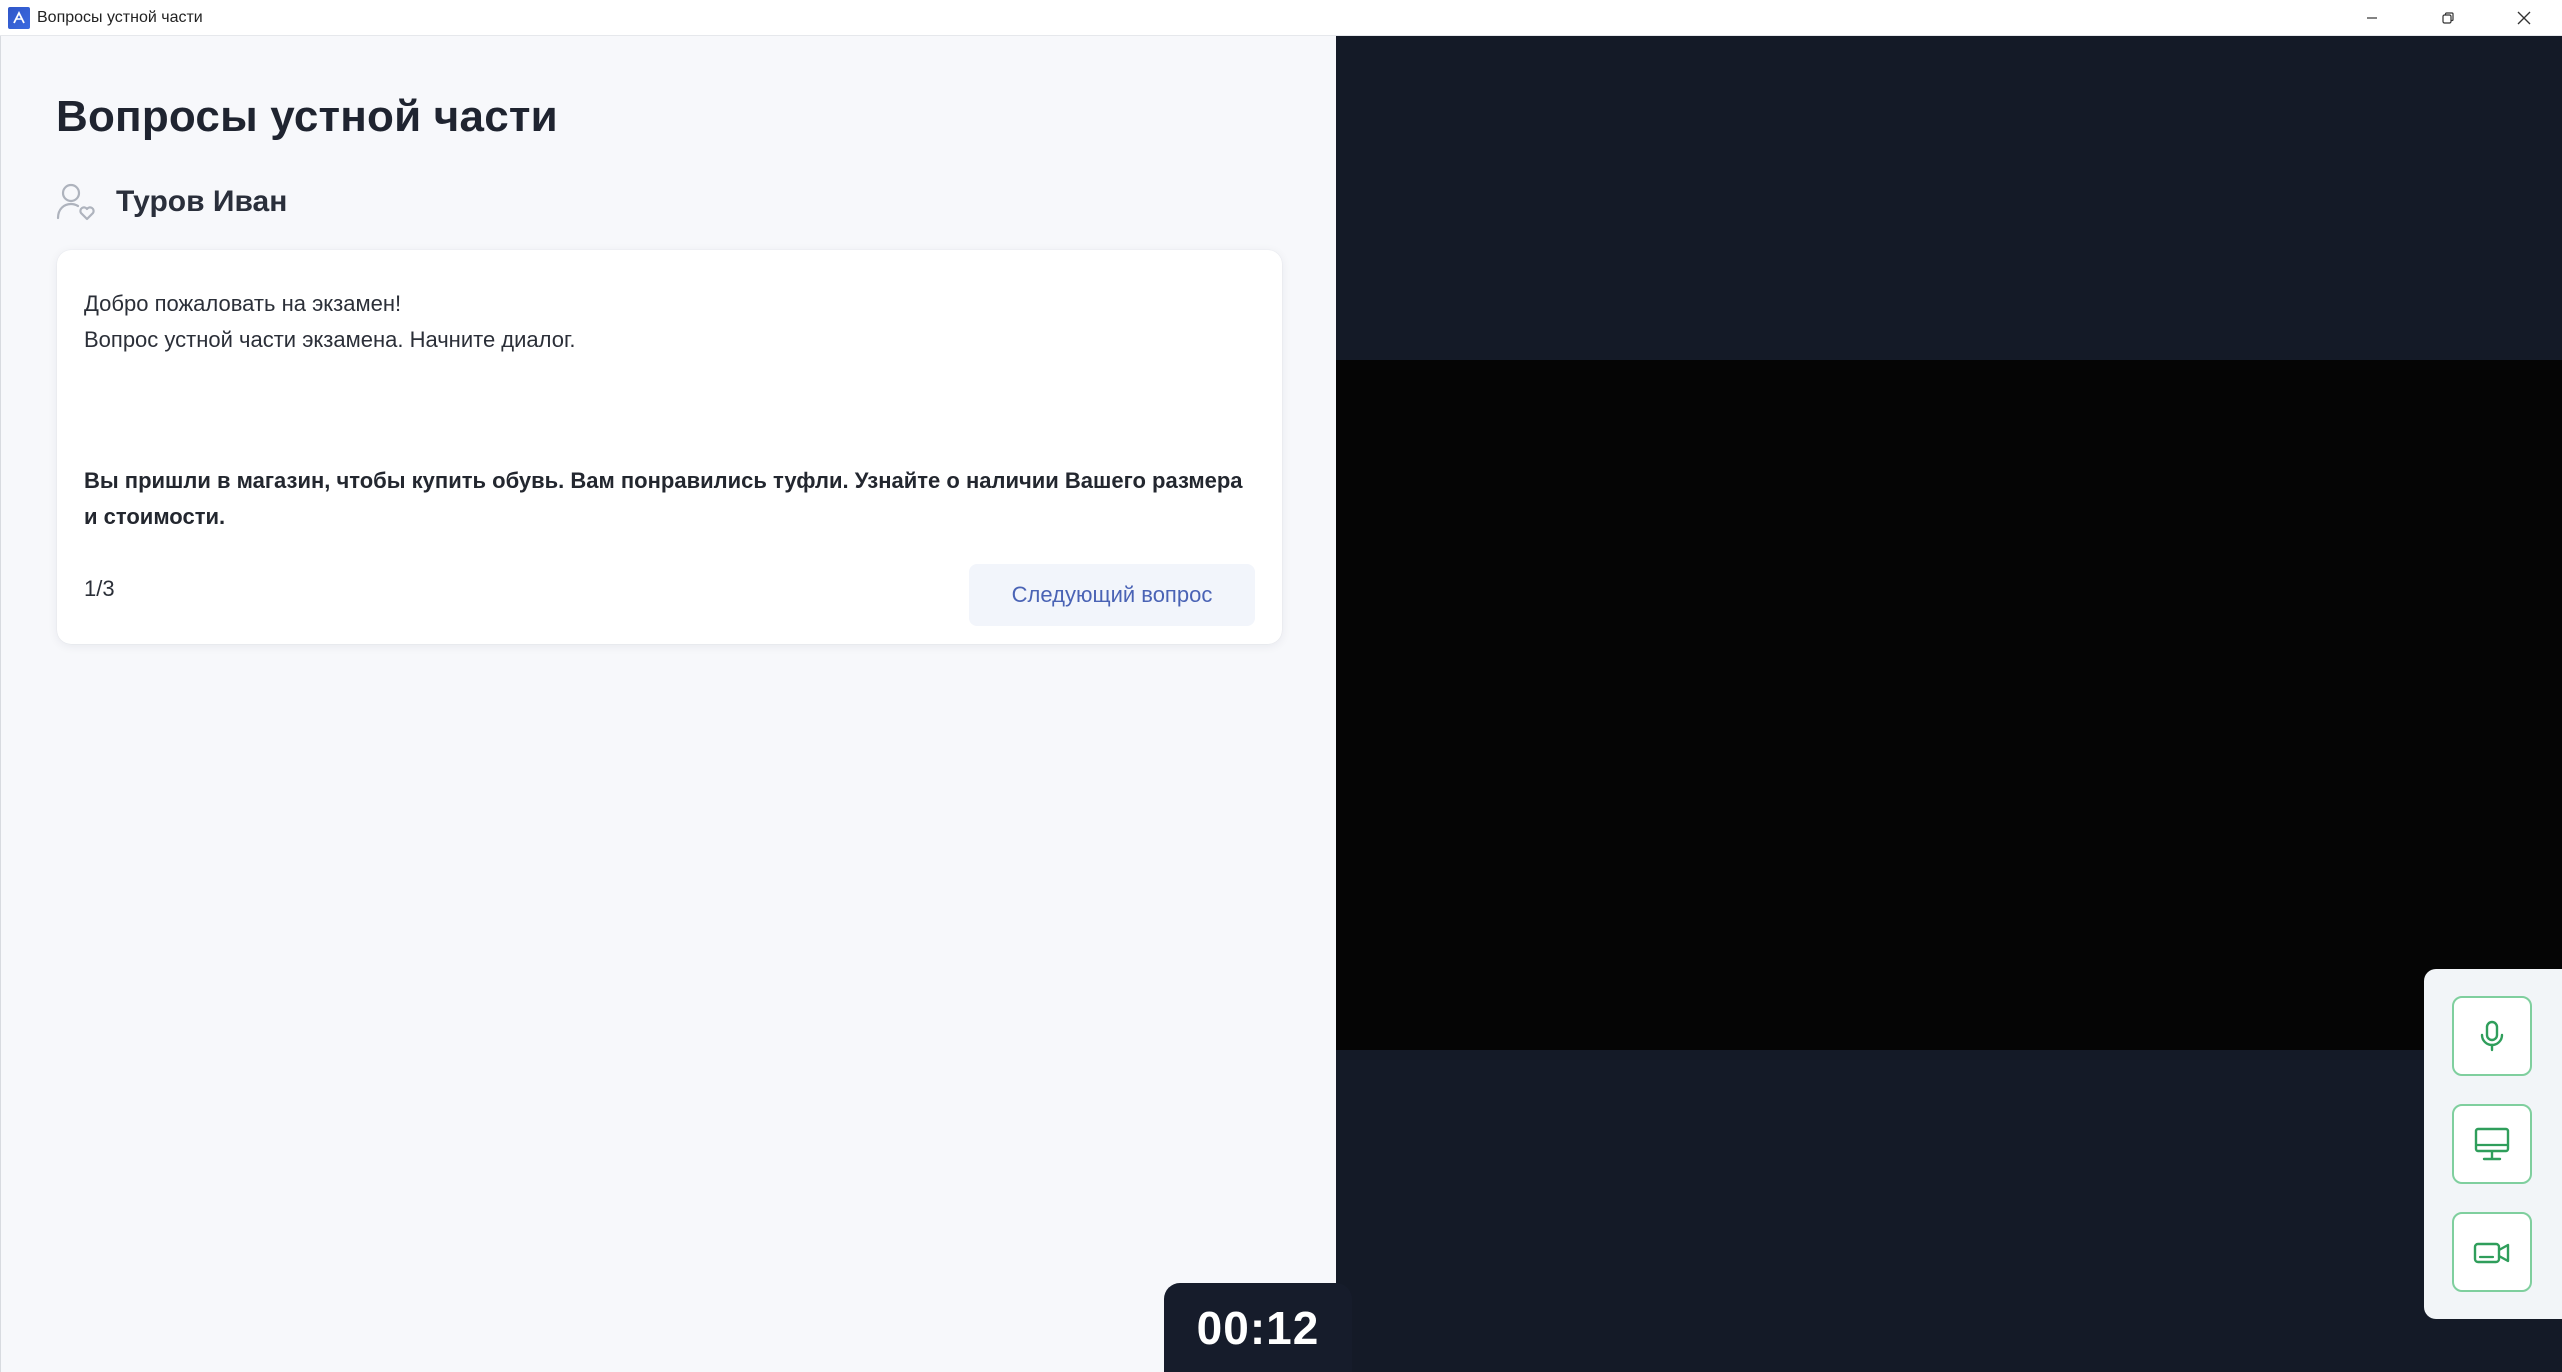  I want to click on user-heart-icon, so click(75, 202).